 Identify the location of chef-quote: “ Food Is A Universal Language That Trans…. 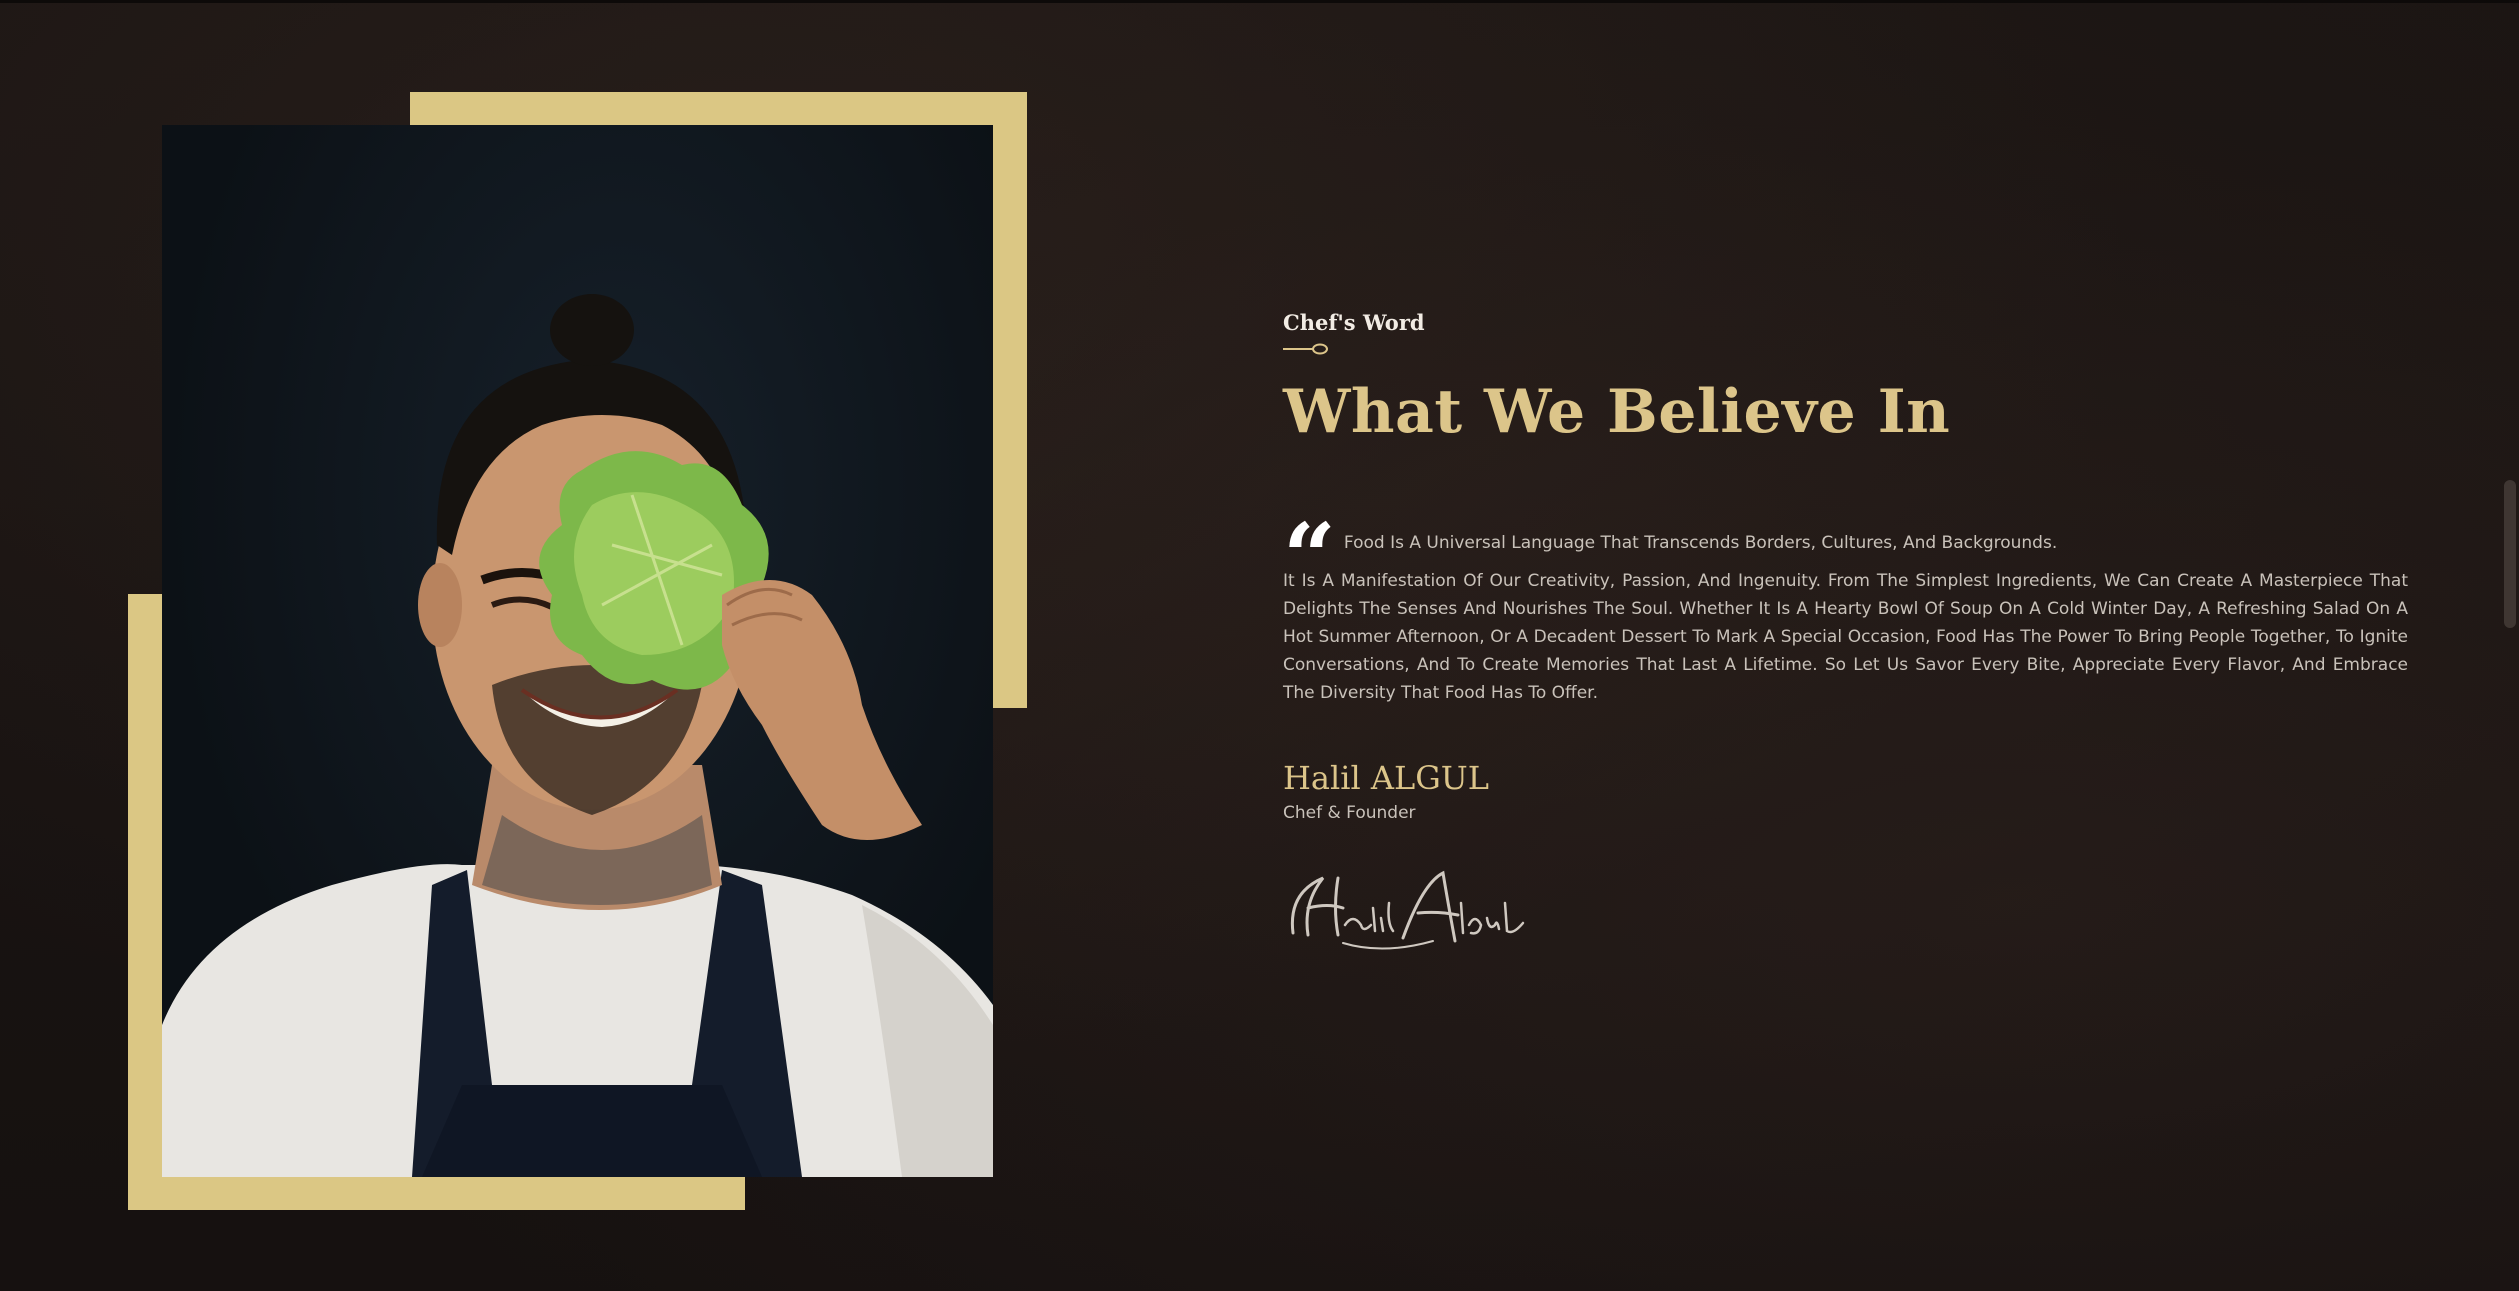
(1845, 605).